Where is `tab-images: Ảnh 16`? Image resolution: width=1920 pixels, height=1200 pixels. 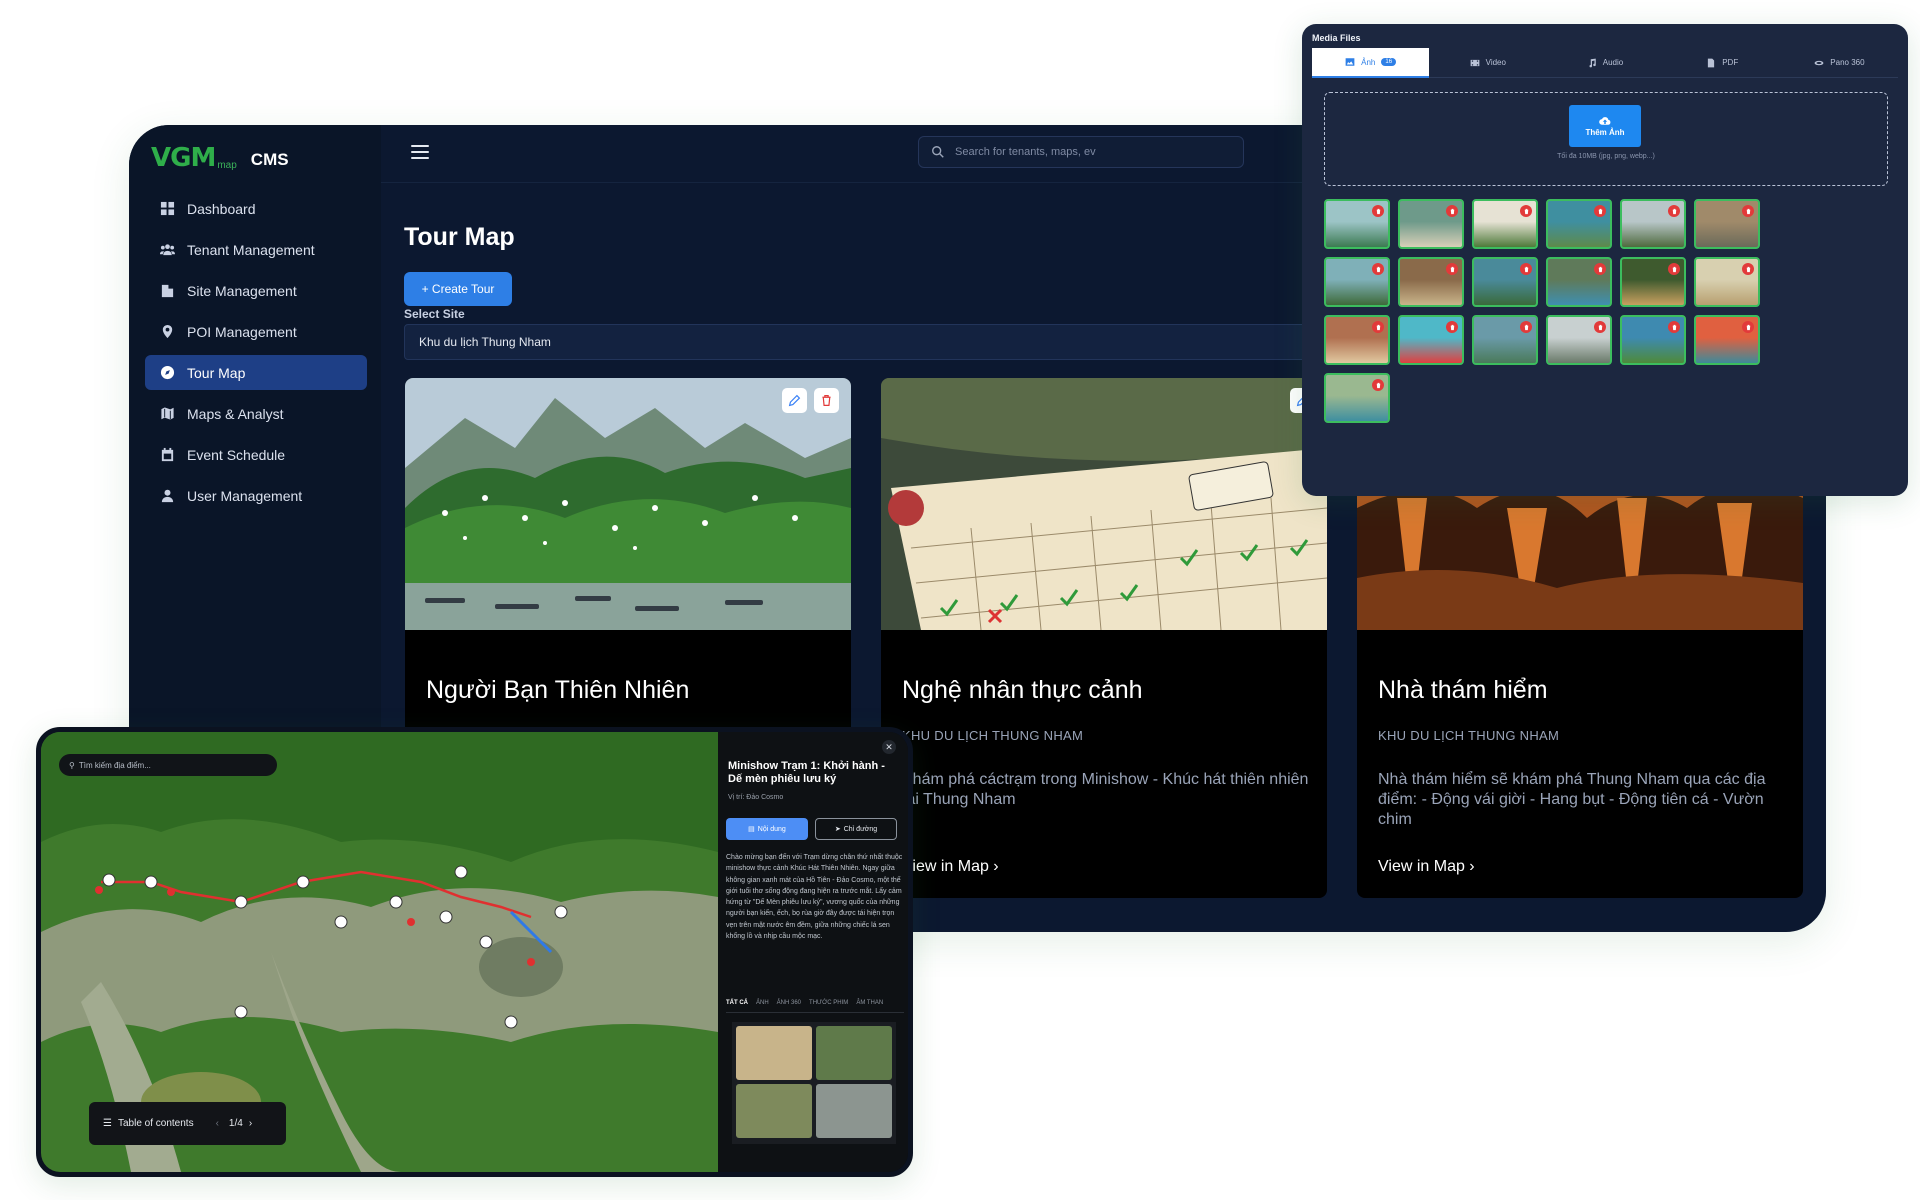 tab-images: Ảnh 16 is located at coordinates (1371, 63).